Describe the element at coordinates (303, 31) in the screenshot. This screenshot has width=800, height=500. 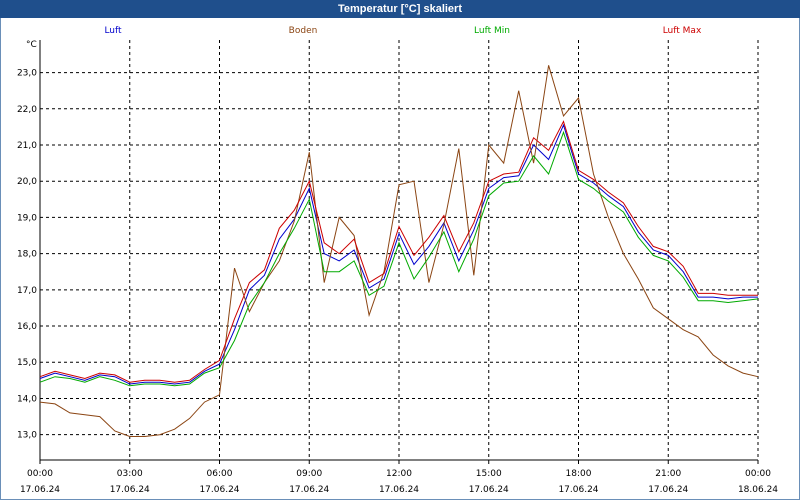
I see `legend-entry-boden: Boden` at that location.